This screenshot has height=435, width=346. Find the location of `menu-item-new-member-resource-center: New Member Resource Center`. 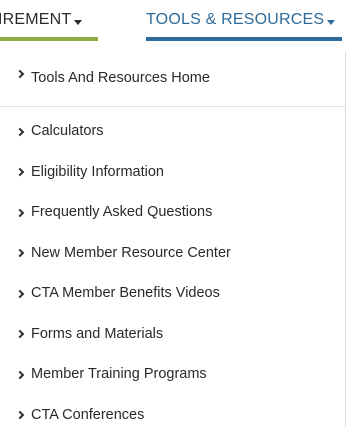

menu-item-new-member-resource-center: New Member Resource Center is located at coordinates (172, 253).